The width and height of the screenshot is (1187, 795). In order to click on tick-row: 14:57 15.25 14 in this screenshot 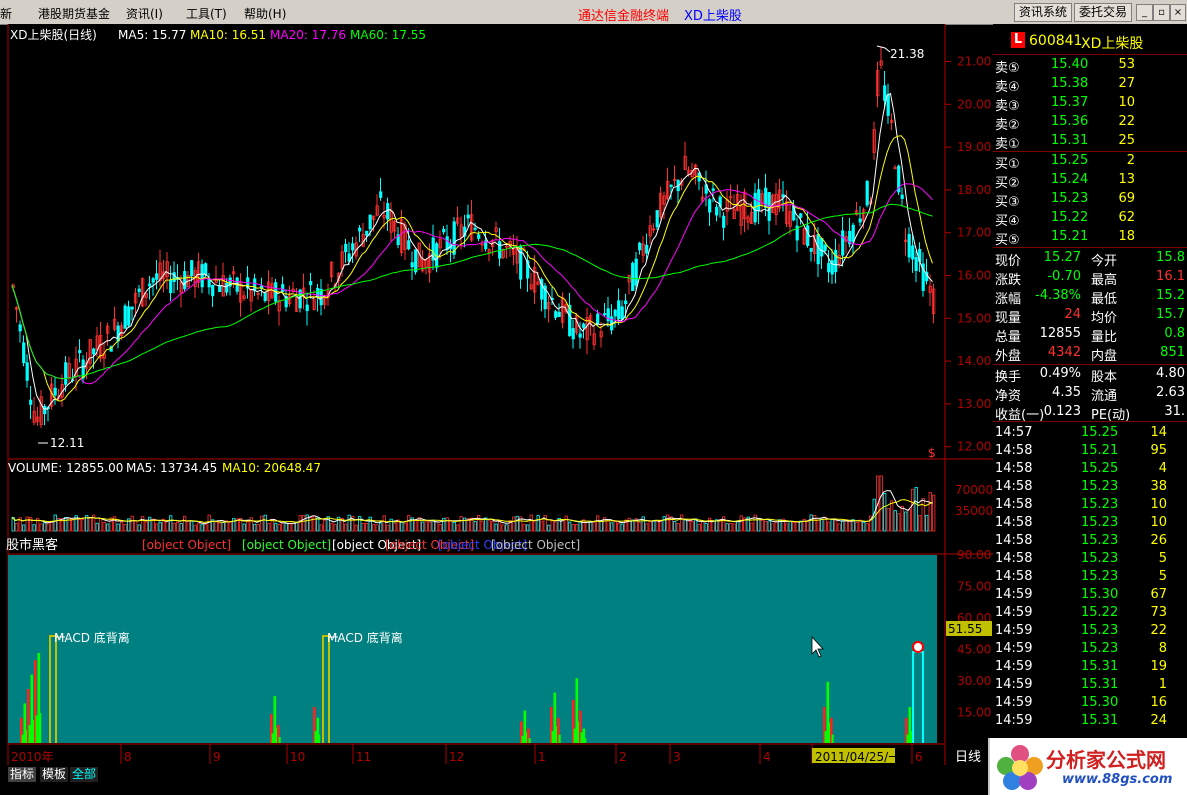, I will do `click(1090, 433)`.